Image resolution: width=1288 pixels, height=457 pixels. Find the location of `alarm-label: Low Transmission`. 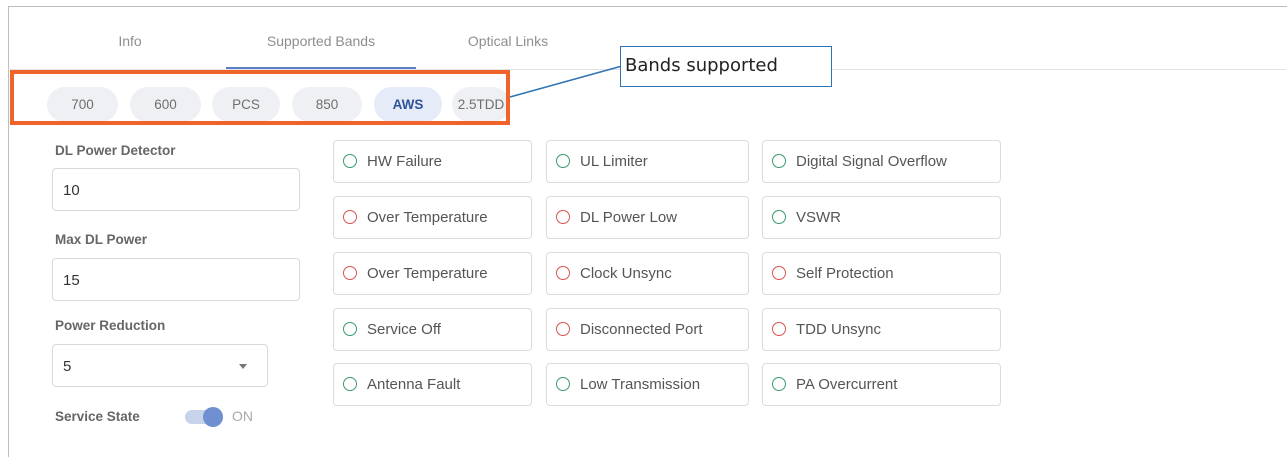

alarm-label: Low Transmission is located at coordinates (640, 384).